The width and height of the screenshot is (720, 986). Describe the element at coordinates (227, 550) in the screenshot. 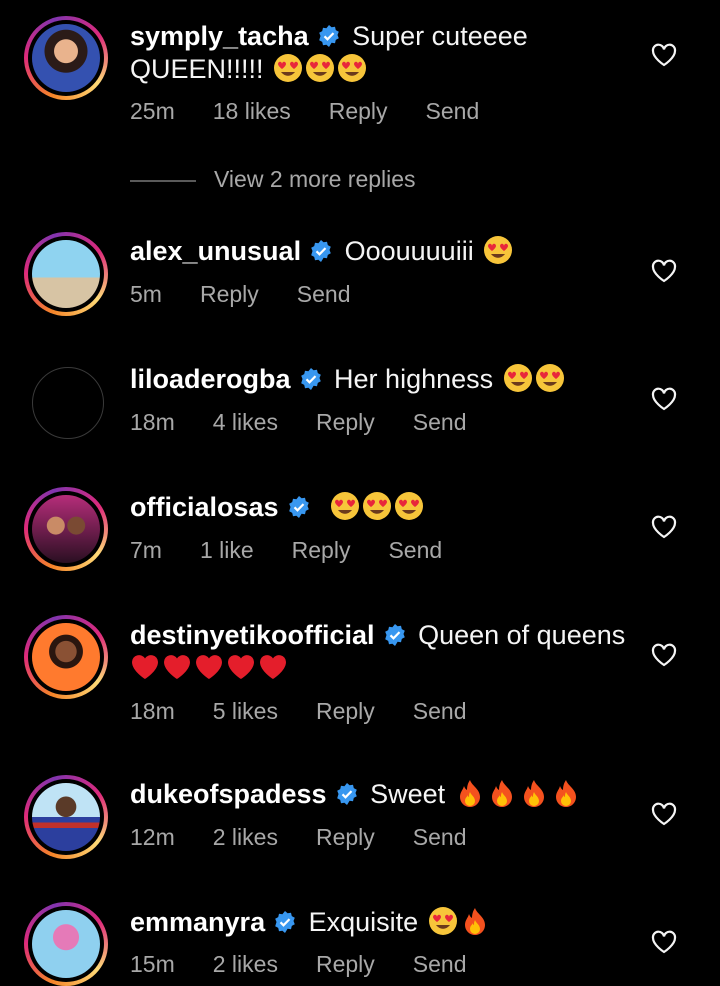

I see `likes-count: 1 like` at that location.